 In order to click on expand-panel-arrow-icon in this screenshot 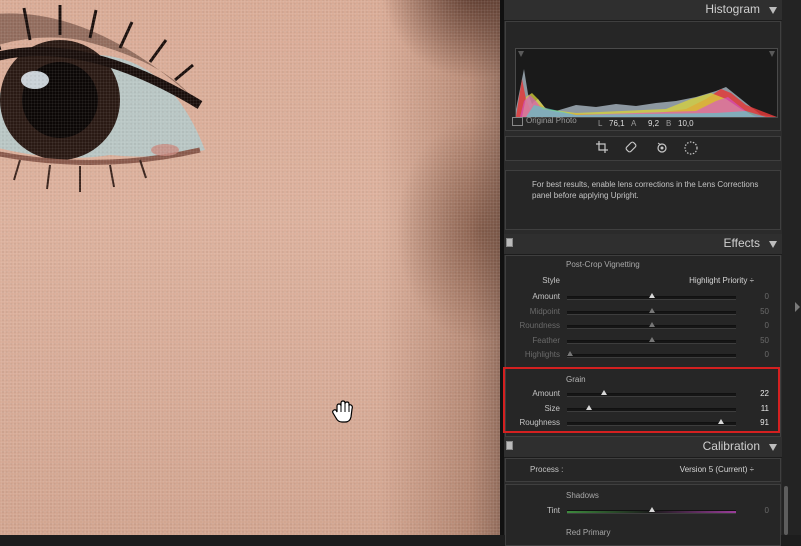, I will do `click(797, 307)`.